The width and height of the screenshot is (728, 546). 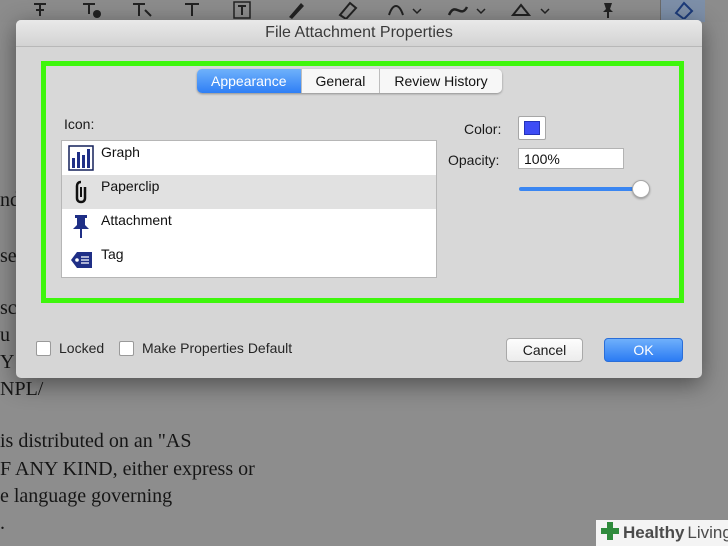 What do you see at coordinates (530, 10) in the screenshot?
I see `stamp-tool-icon` at bounding box center [530, 10].